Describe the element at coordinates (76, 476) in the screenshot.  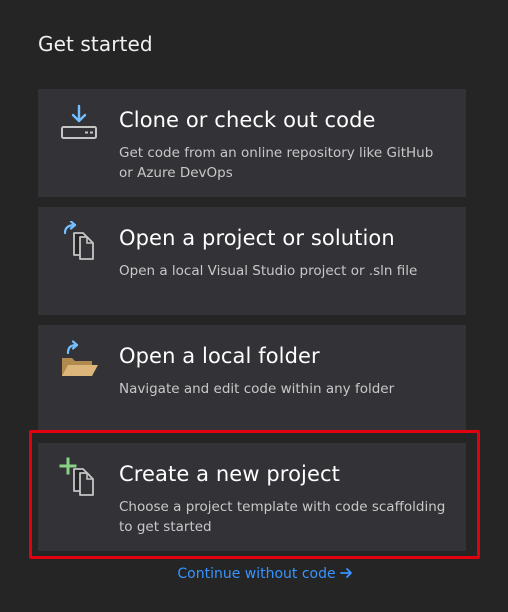
I see `new-project-icon` at that location.